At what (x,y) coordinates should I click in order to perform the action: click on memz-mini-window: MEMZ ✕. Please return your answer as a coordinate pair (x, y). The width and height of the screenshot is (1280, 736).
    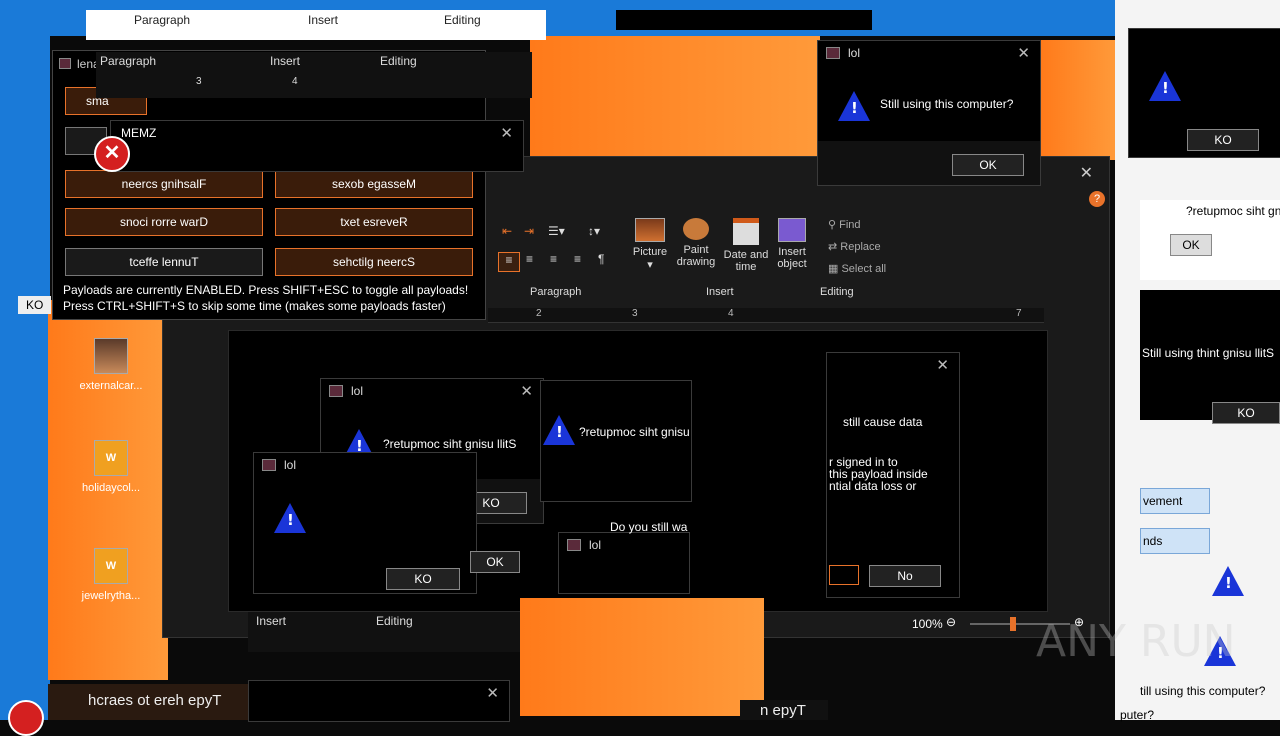
    Looking at the image, I should click on (317, 146).